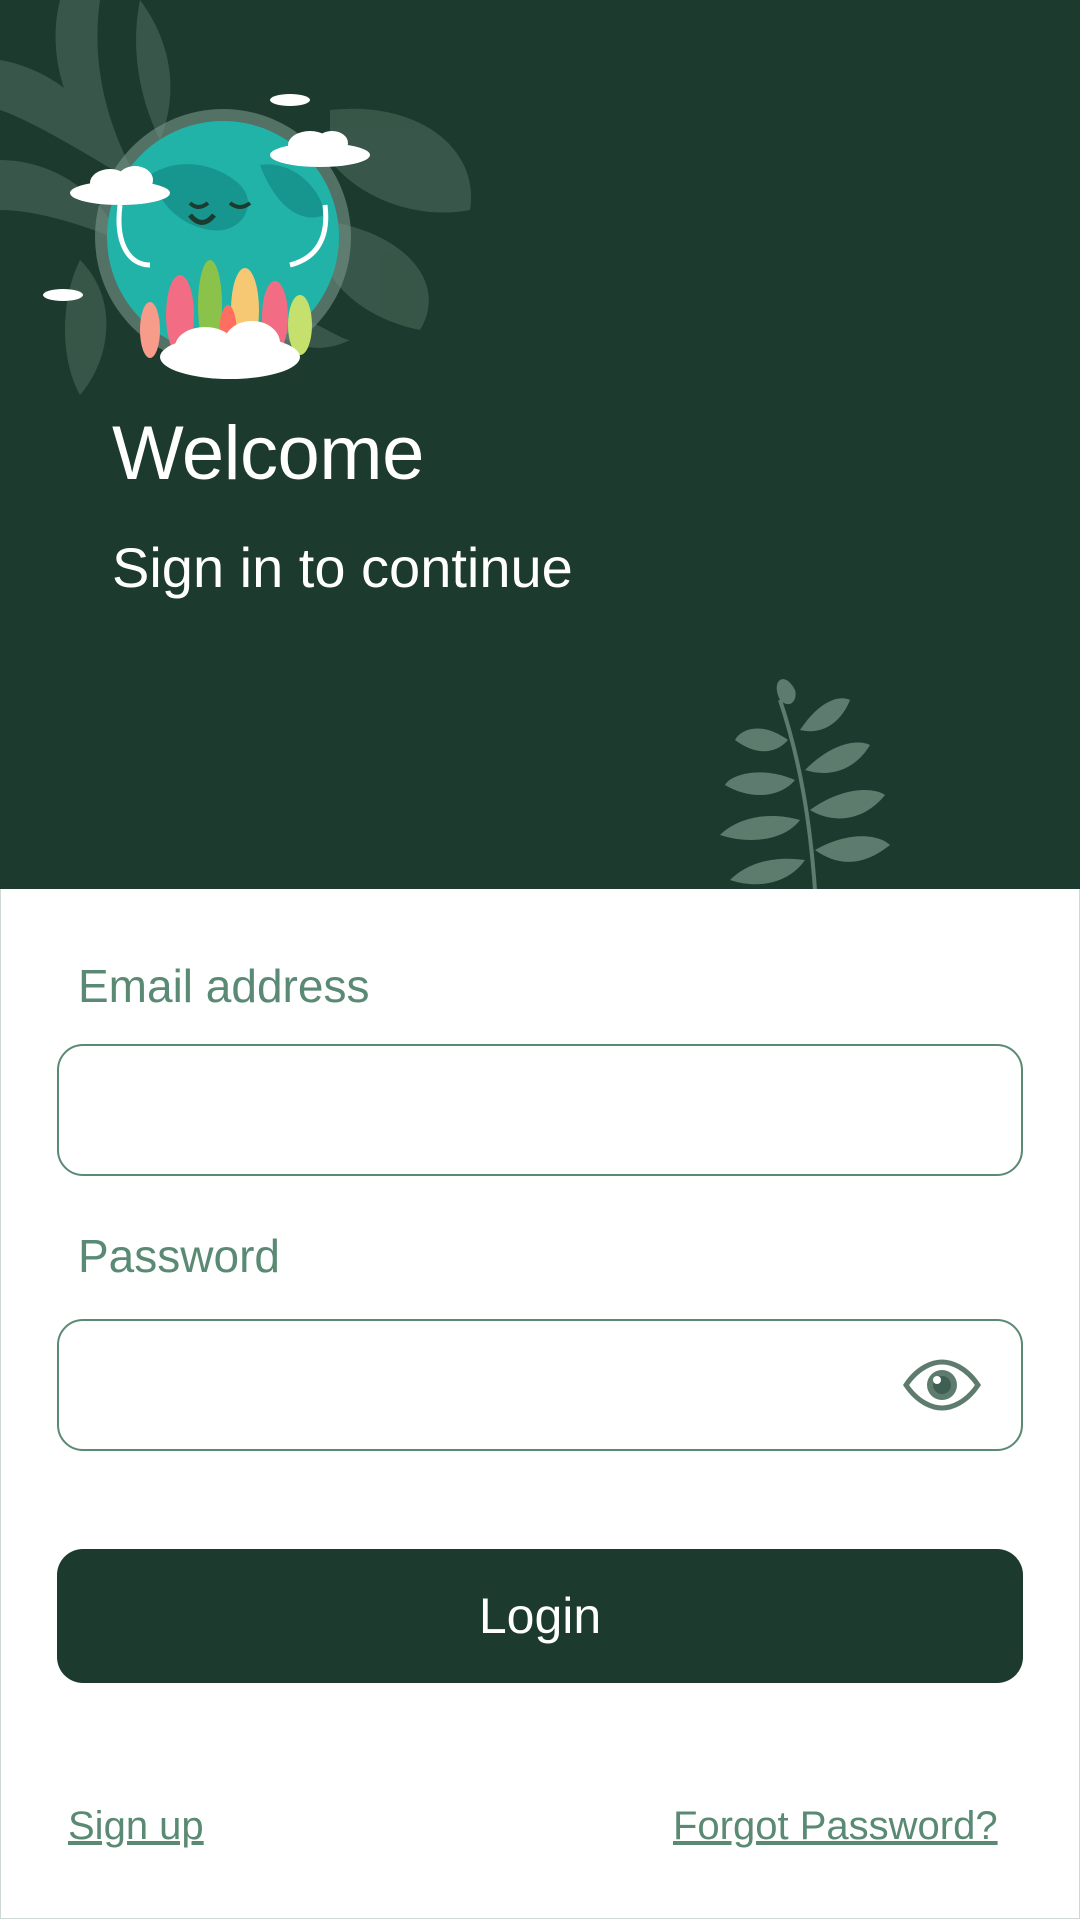  I want to click on email-field, so click(540, 1110).